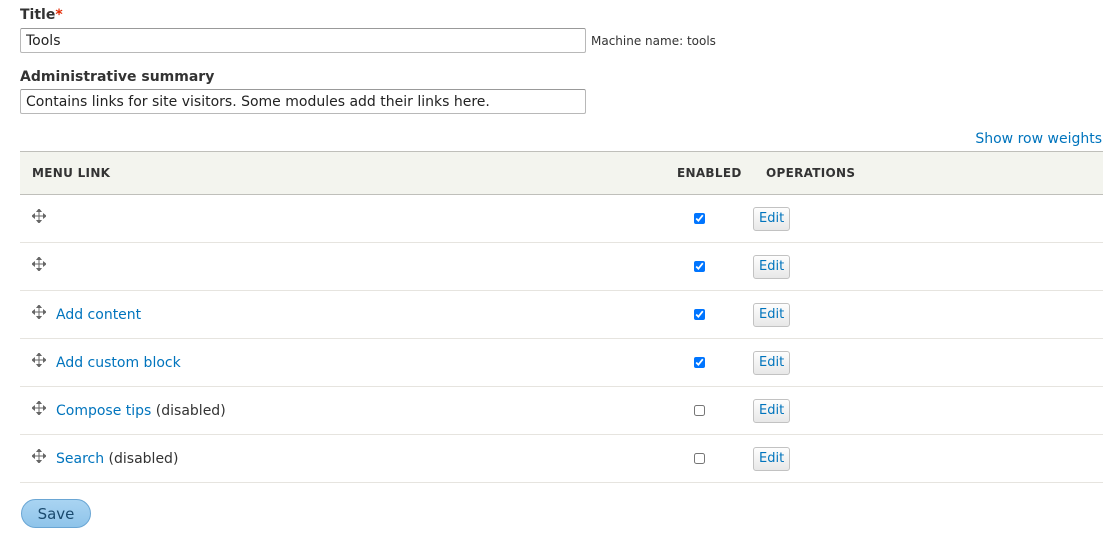 Image resolution: width=1116 pixels, height=558 pixels. What do you see at coordinates (342, 458) in the screenshot?
I see `menu-link-cell: Search (disabled)` at bounding box center [342, 458].